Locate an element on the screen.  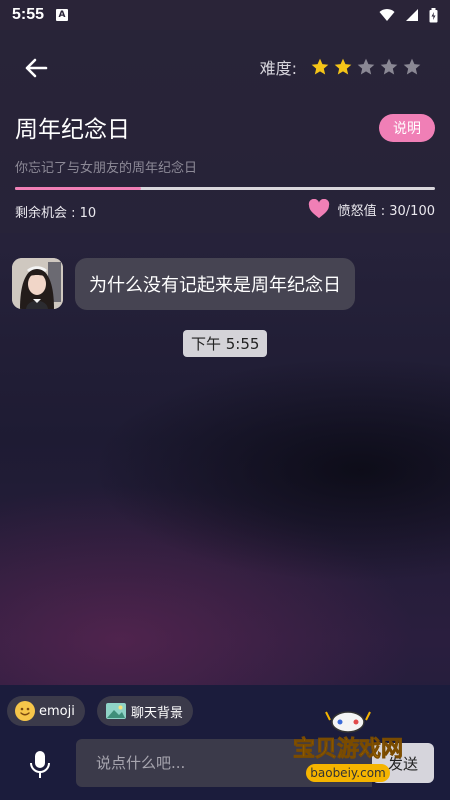
app-notification-icon: A is located at coordinates (62, 15).